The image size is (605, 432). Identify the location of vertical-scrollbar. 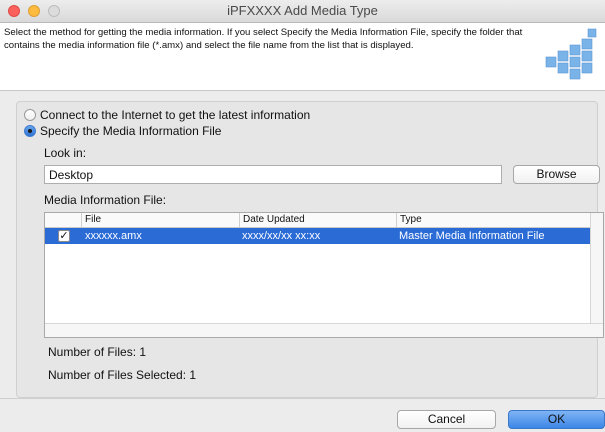
(596, 269).